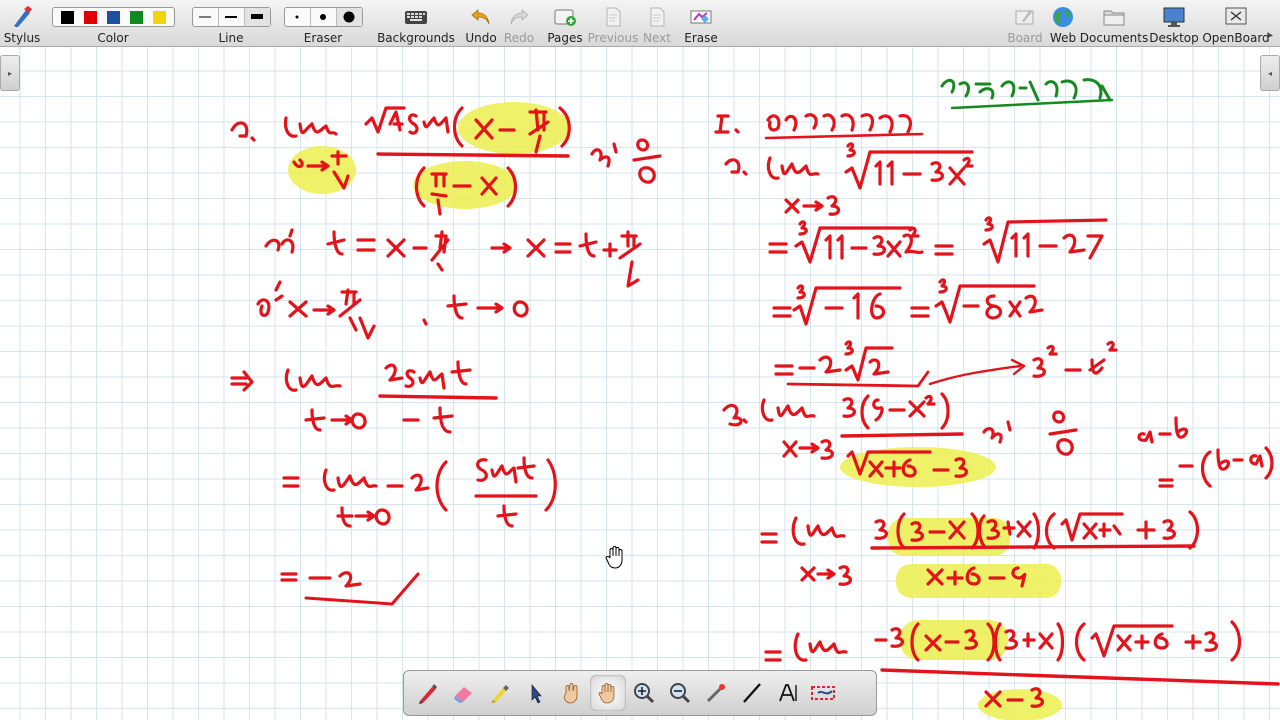 This screenshot has width=1280, height=720. Describe the element at coordinates (565, 17) in the screenshot. I see `add-page-icon` at that location.